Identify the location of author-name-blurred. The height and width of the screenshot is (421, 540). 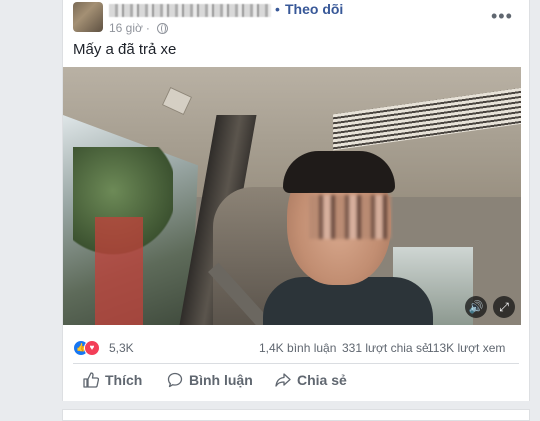
(190, 10).